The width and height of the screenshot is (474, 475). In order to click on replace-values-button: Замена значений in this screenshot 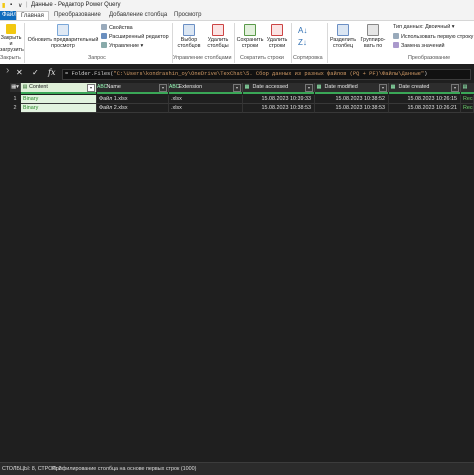, I will do `click(419, 46)`.